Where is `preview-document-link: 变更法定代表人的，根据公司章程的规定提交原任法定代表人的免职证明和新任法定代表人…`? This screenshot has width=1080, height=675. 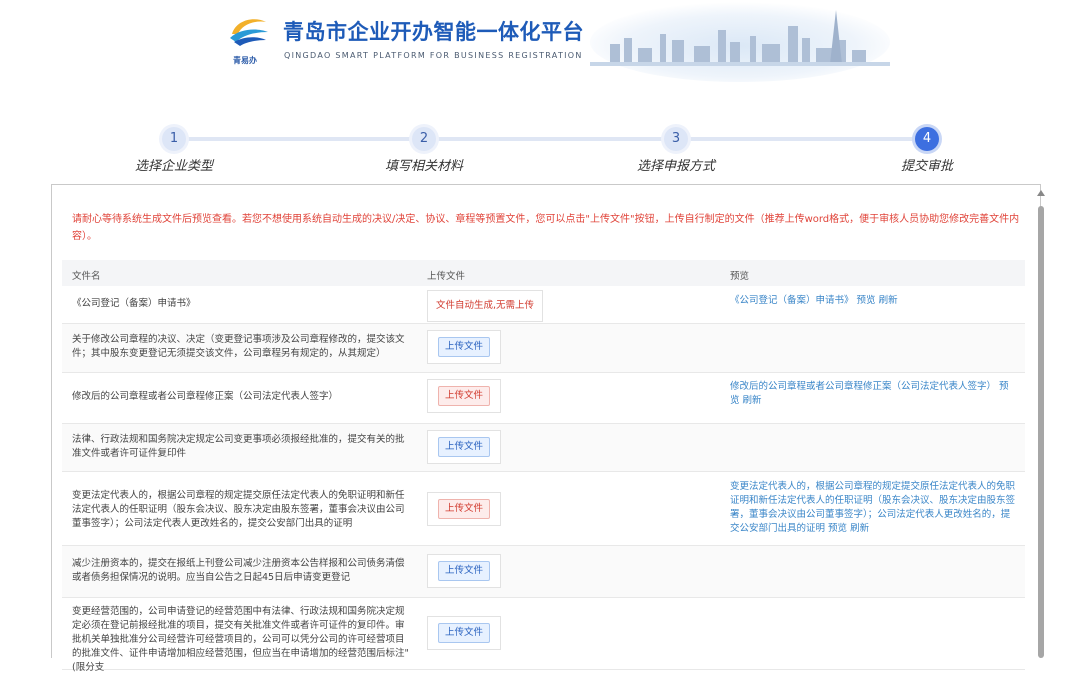
preview-document-link: 变更法定代表人的，根据公司章程的规定提交原任法定代表人的免职证明和新任法定代表人… is located at coordinates (872, 507).